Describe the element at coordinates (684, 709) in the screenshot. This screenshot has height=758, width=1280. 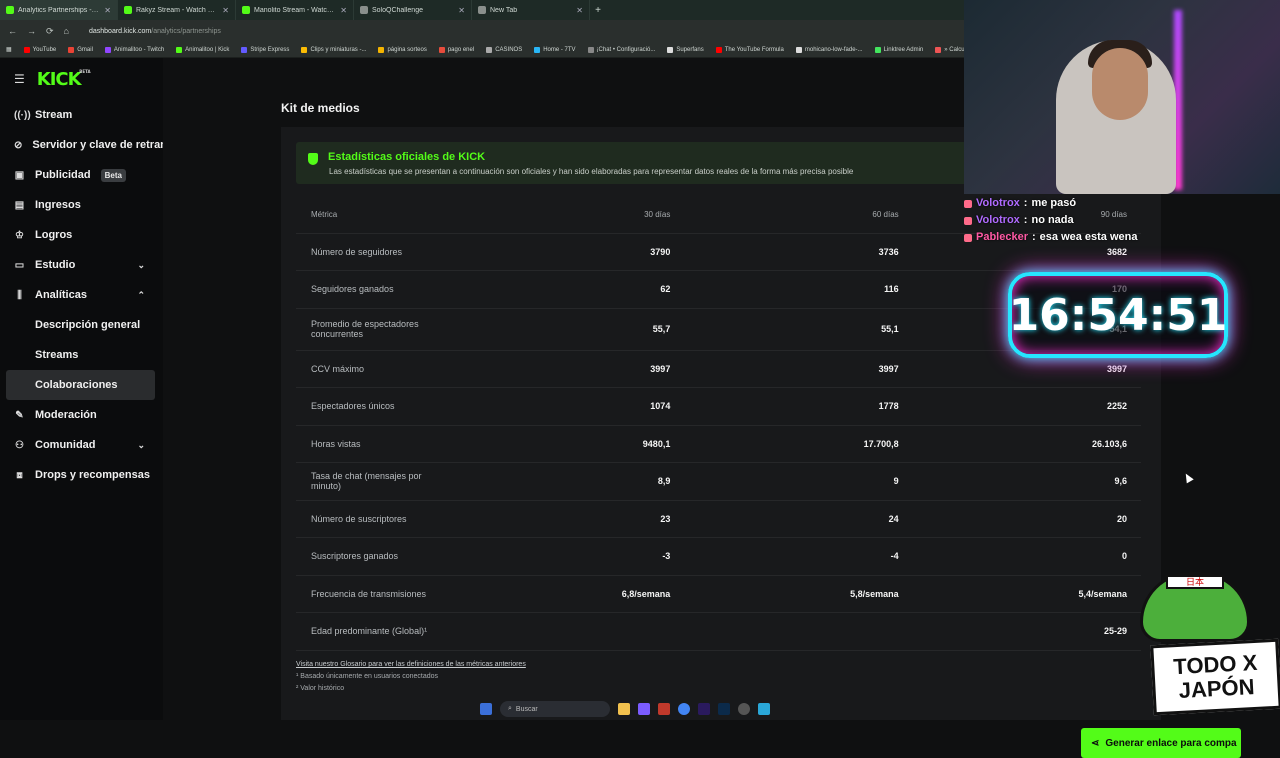
I see `chrome-icon` at that location.